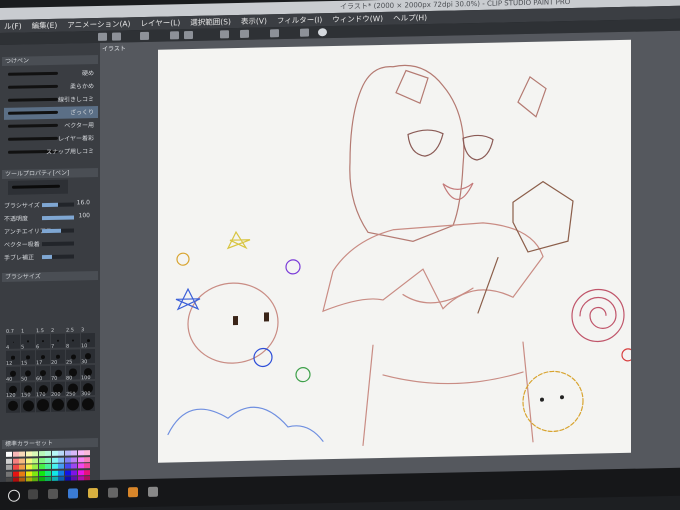 This screenshot has height=510, width=680. I want to click on task-view-icon, so click(53, 493).